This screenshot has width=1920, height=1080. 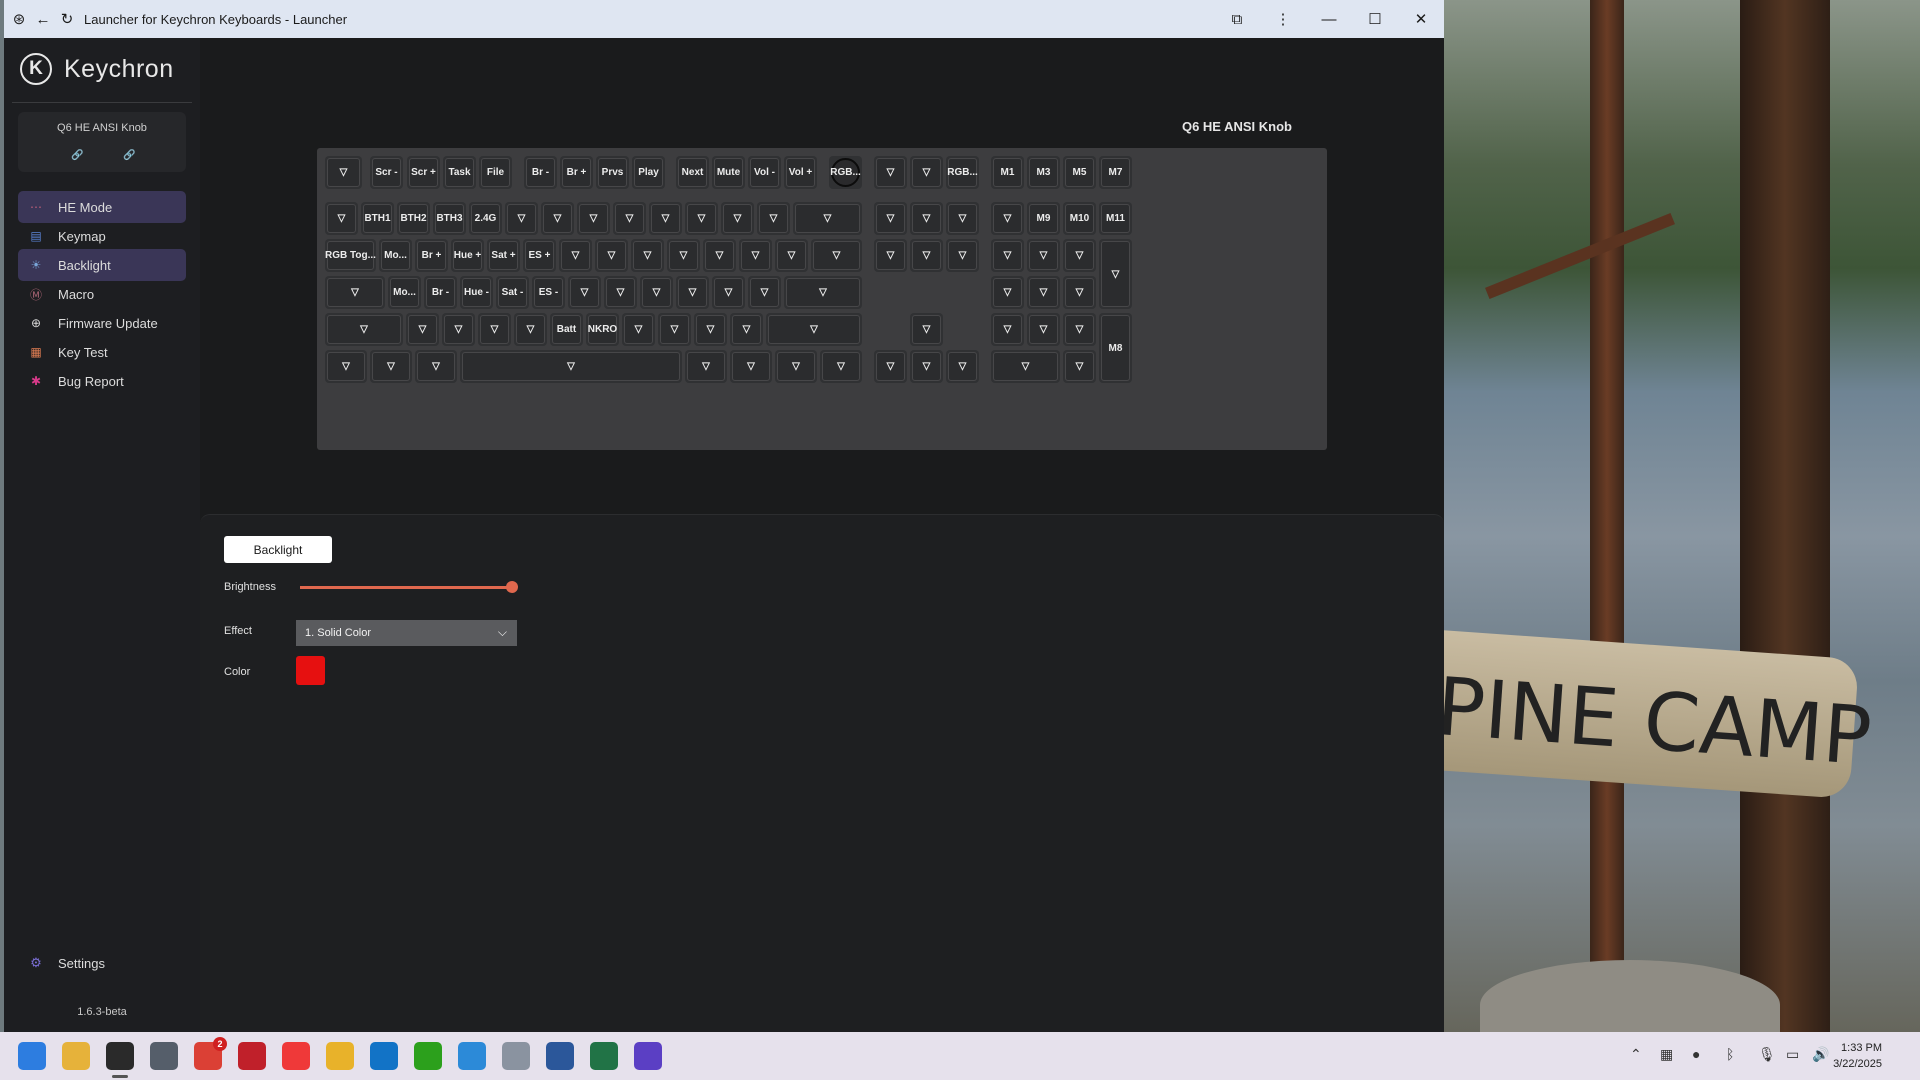 I want to click on vivaldi-icon, so click(x=296, y=1056).